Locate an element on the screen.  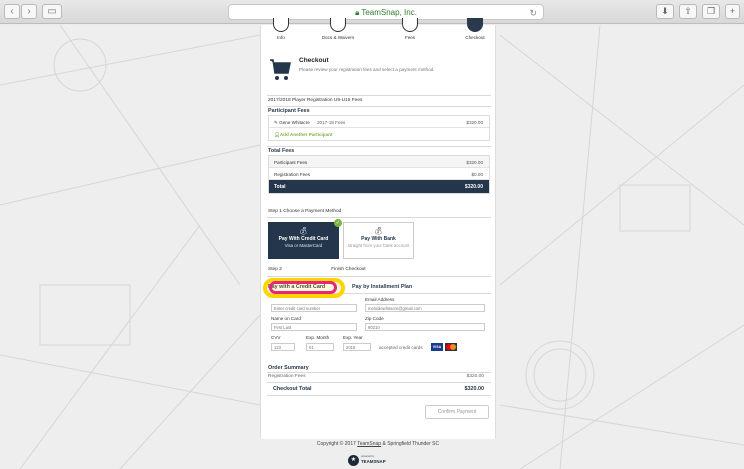
sidebar-icon: ▭ is located at coordinates (52, 11).